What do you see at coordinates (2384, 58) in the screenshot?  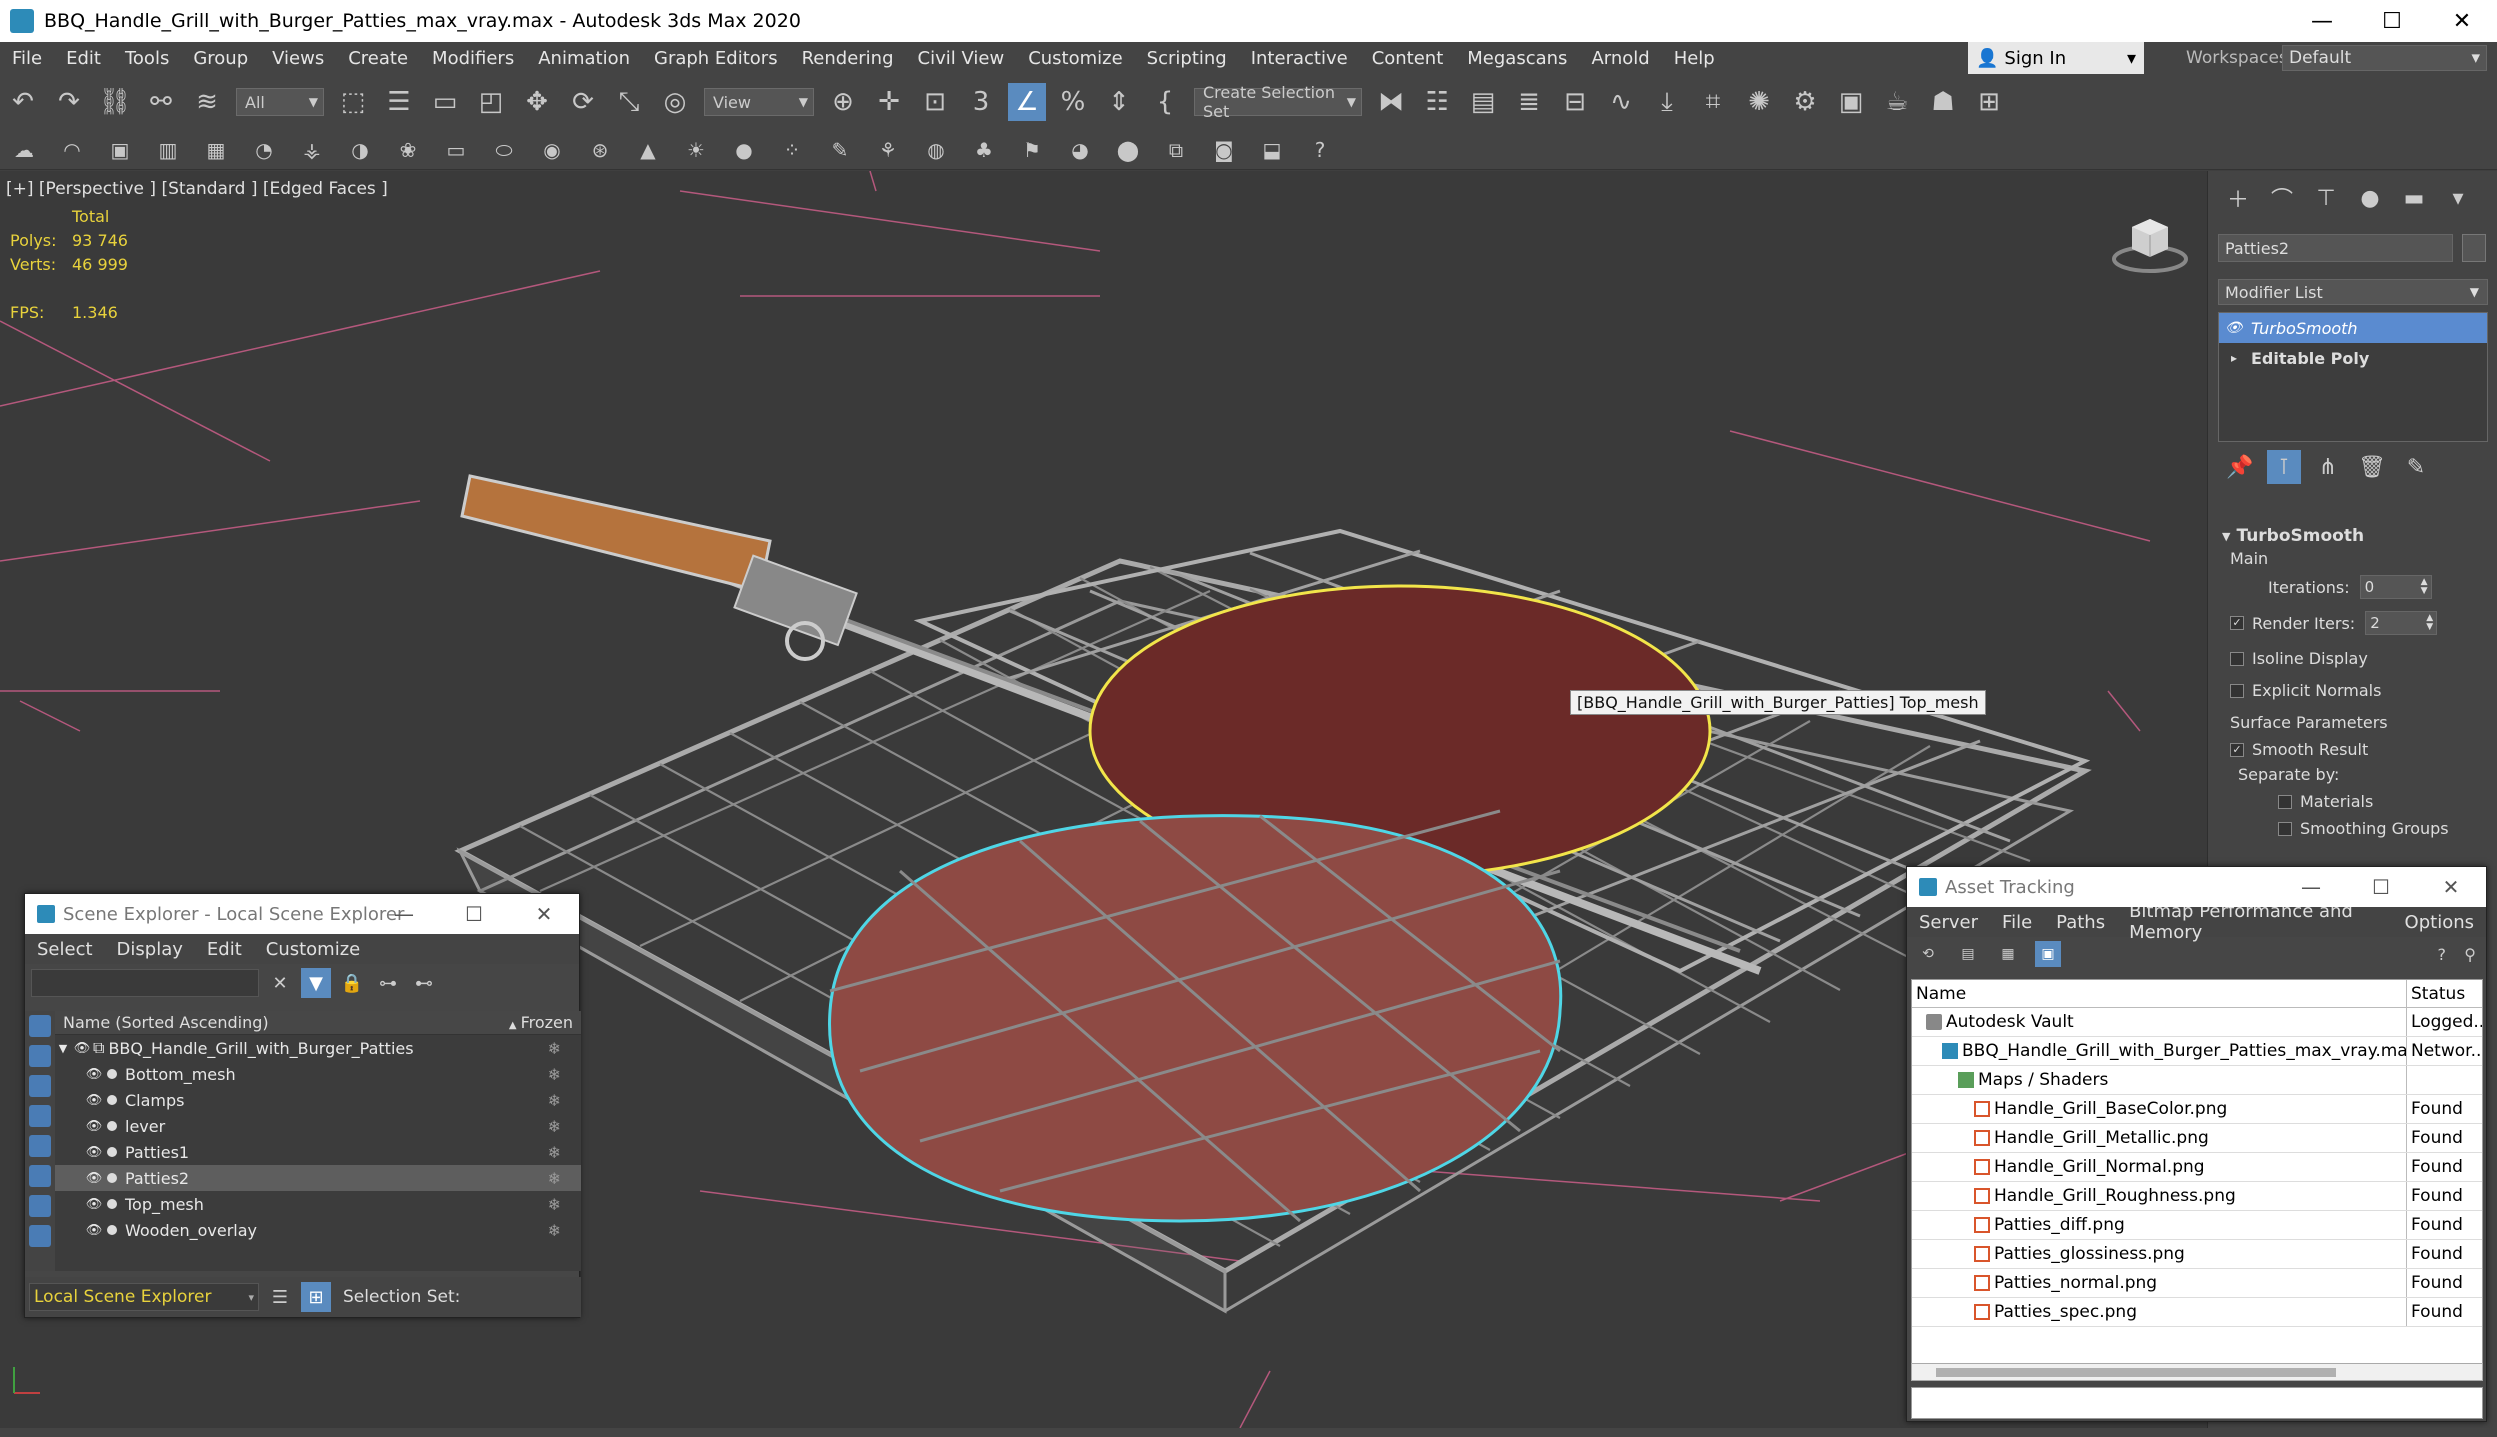 I see `workspaces-dropdown: Default ▾` at bounding box center [2384, 58].